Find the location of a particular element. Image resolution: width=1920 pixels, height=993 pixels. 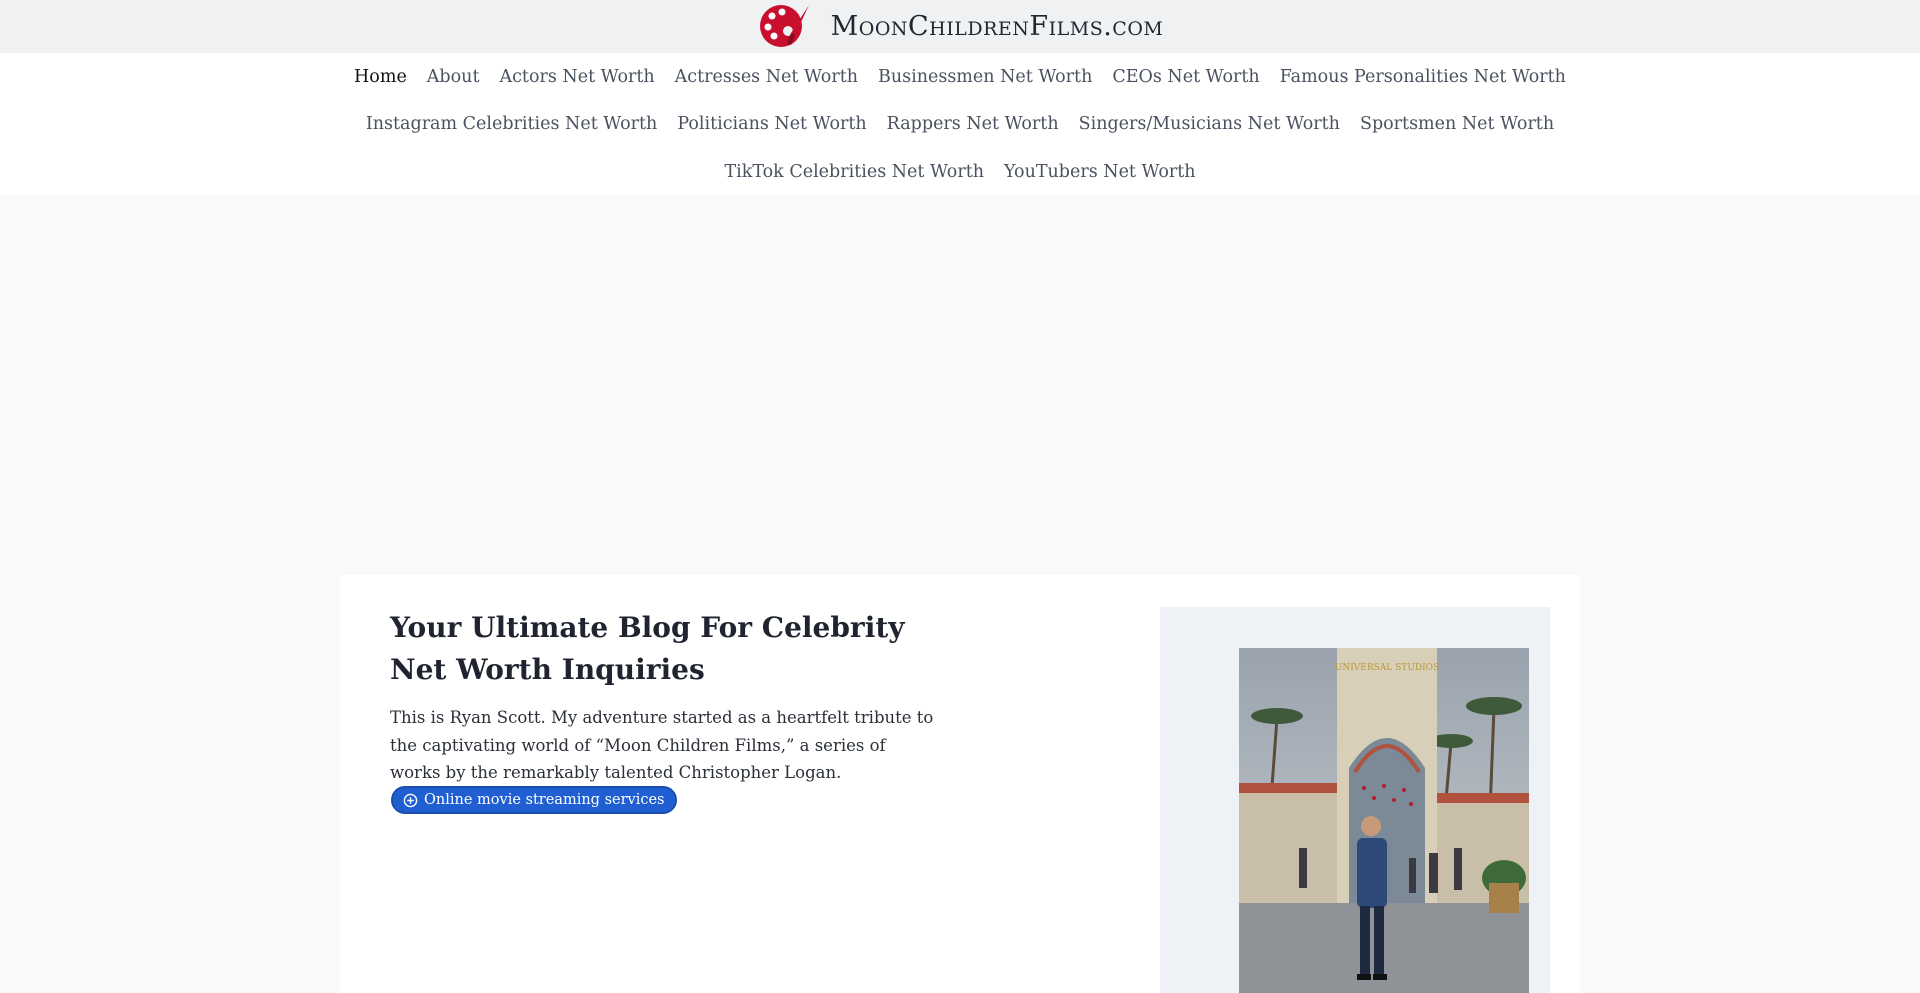

author-photo: UNIVERSAL STUDIOS is located at coordinates (1384, 820).